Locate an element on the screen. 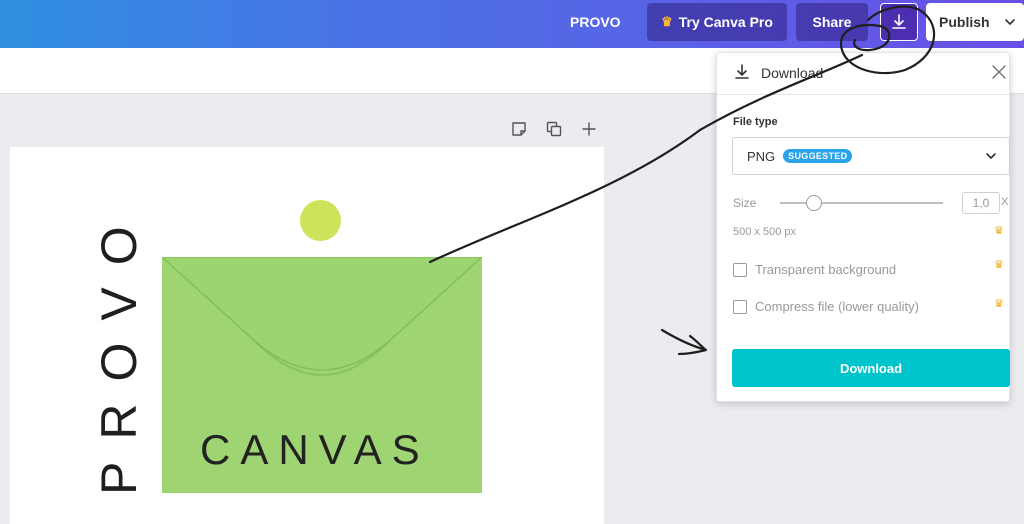 Image resolution: width=1024 pixels, height=524 pixels. share-label: Share is located at coordinates (832, 22).